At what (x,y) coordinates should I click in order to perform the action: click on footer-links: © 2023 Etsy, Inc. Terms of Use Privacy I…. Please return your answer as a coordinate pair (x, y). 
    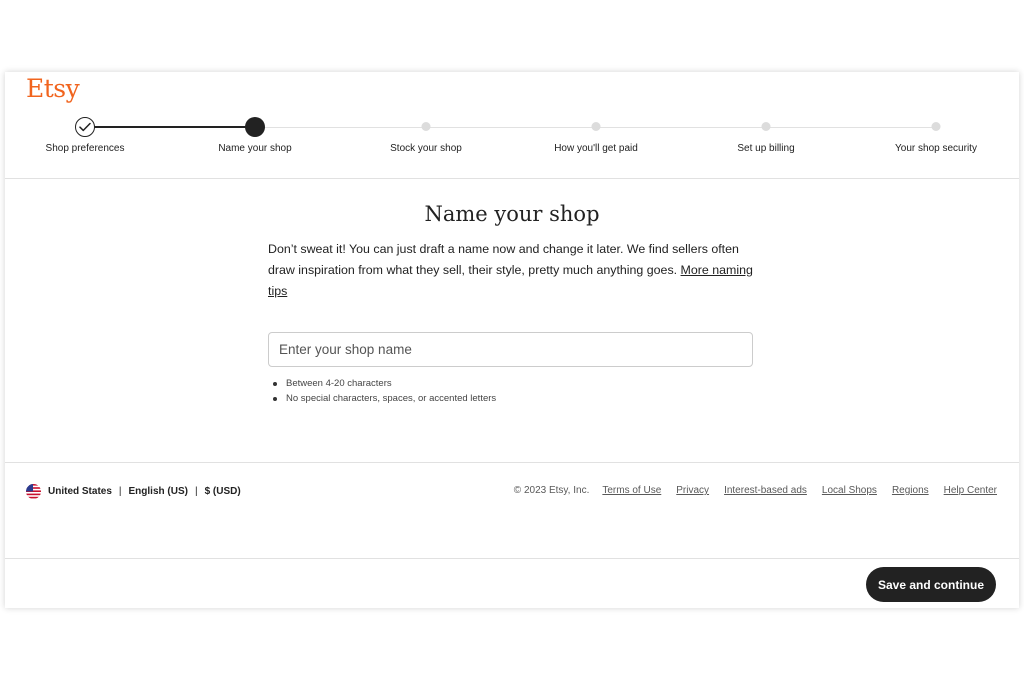
    Looking at the image, I should click on (755, 490).